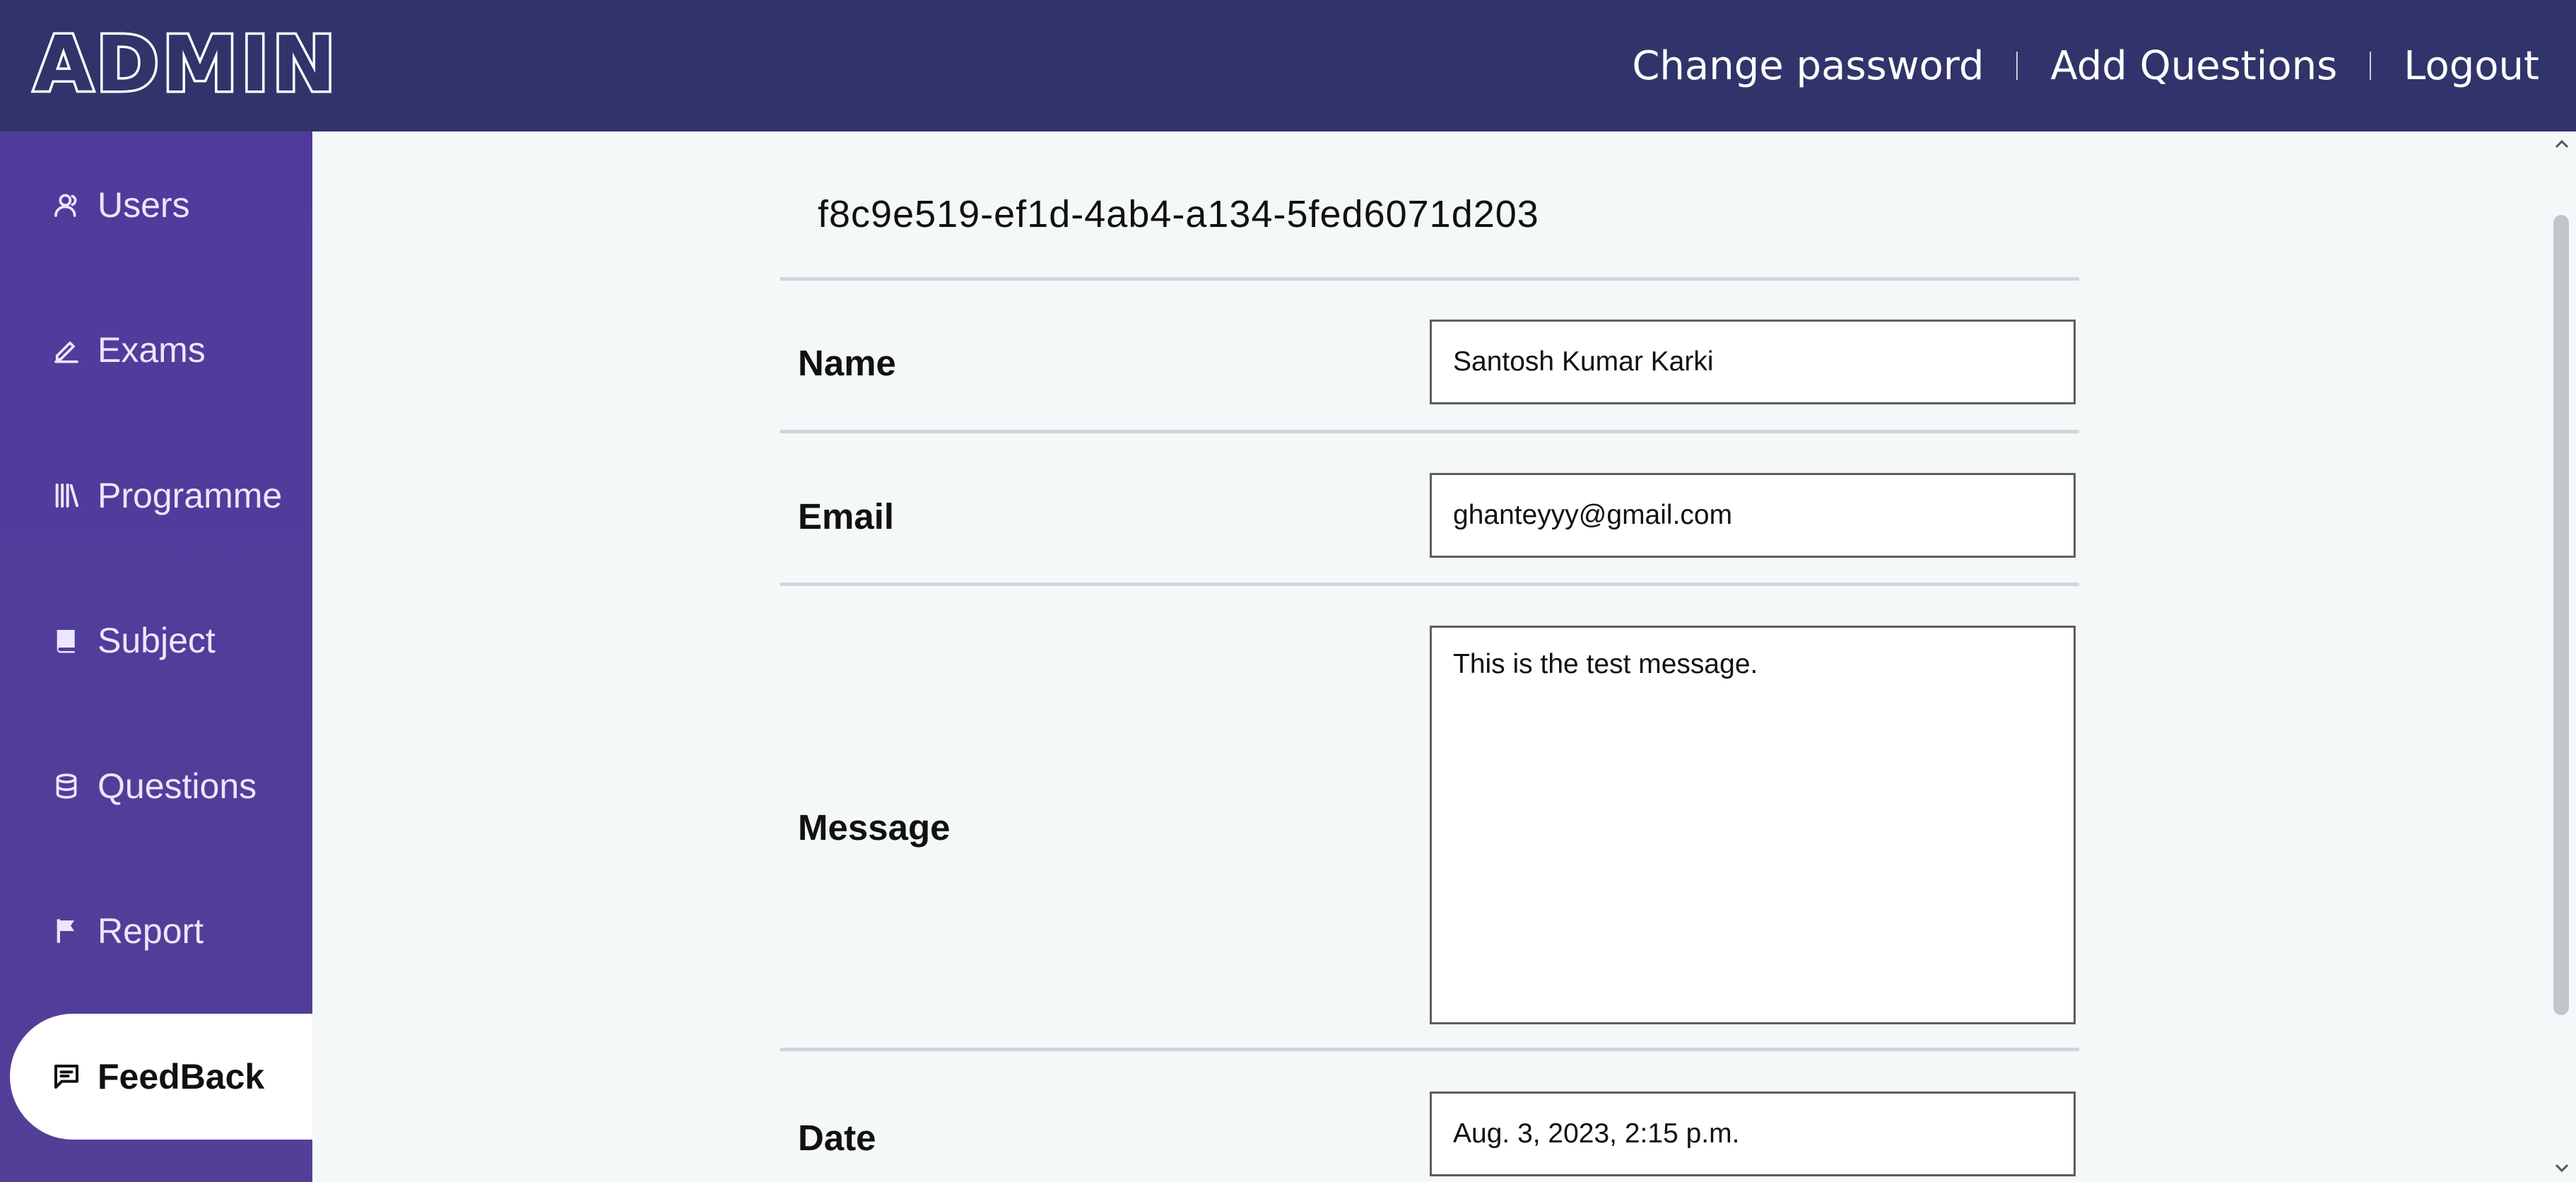 This screenshot has width=2576, height=1182. I want to click on sidebar-item-label: Questions, so click(177, 786).